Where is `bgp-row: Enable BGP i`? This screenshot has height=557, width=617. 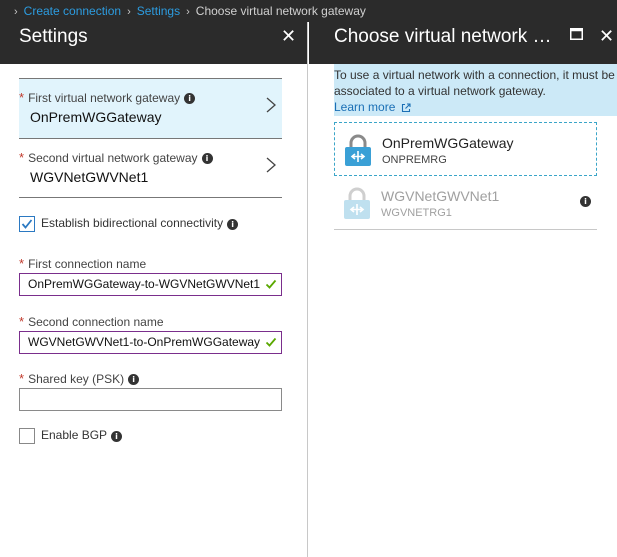
bgp-row: Enable BGP i is located at coordinates (71, 436).